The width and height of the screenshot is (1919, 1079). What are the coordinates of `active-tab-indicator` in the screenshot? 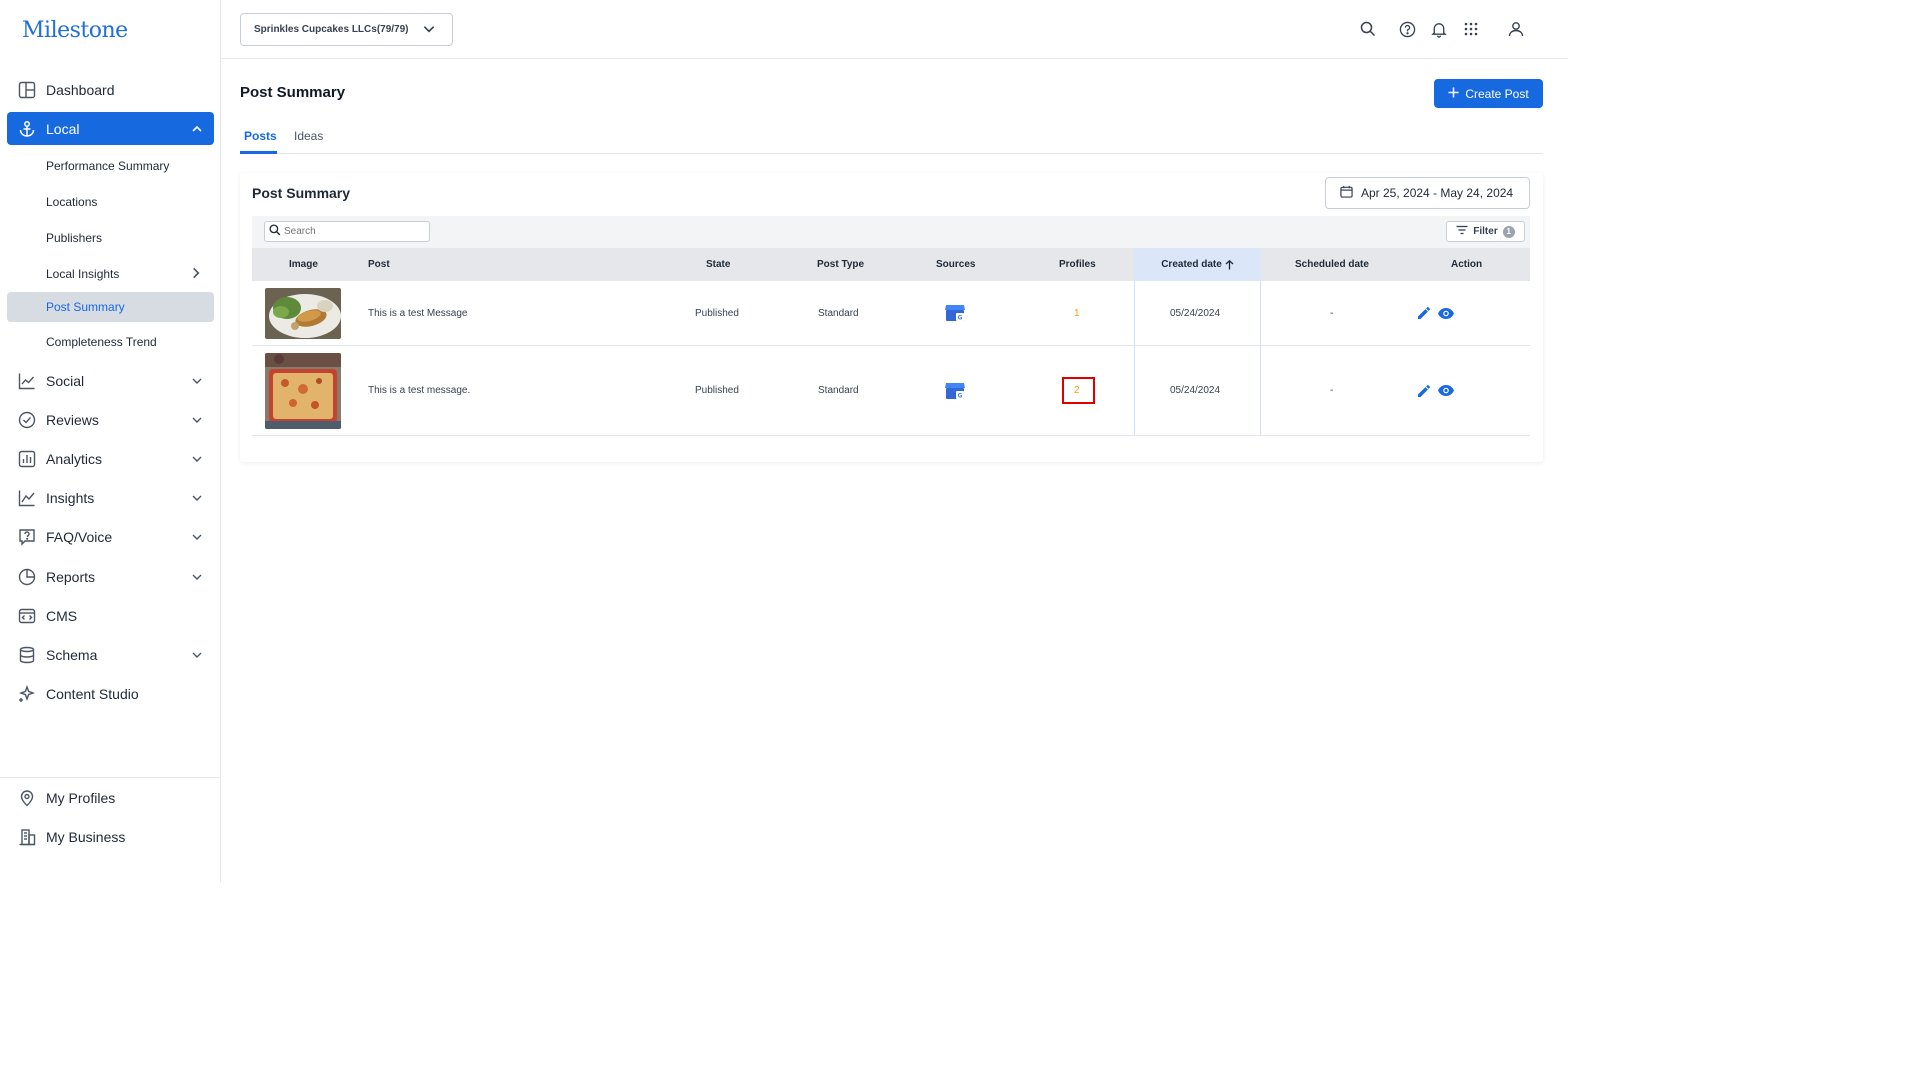 It's located at (258, 152).